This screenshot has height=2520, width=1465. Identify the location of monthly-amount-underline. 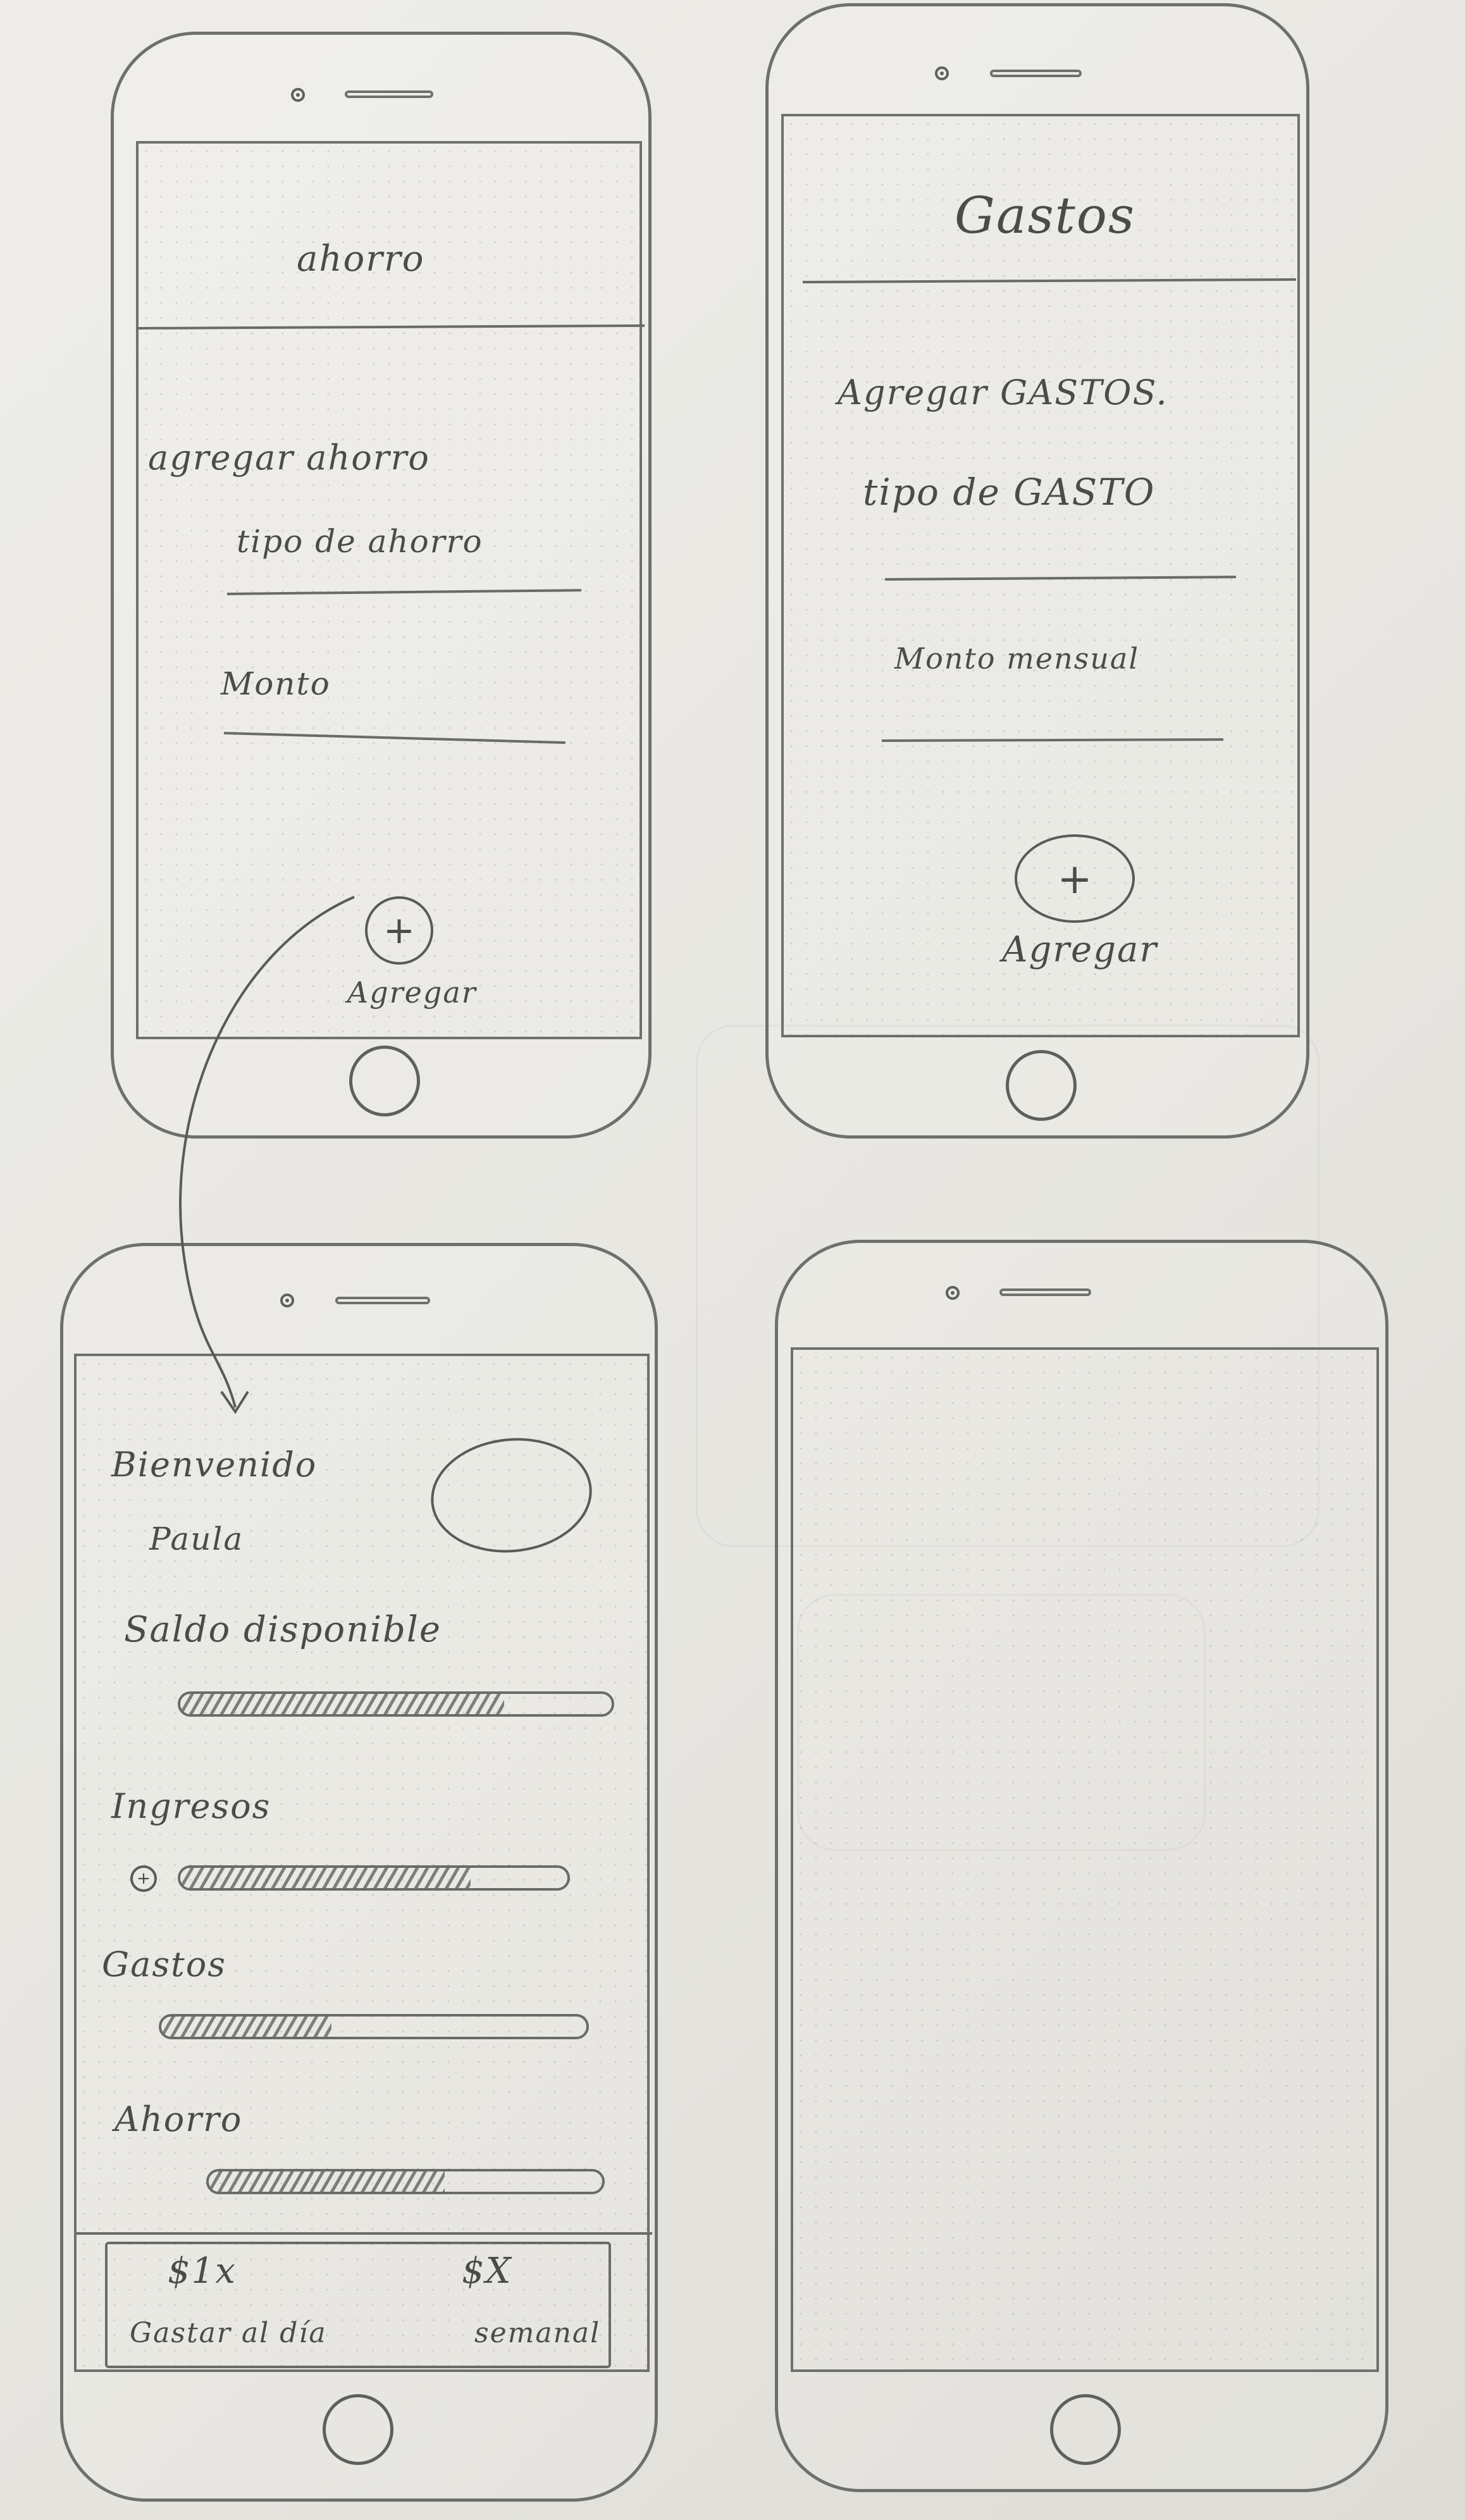
(1052, 740).